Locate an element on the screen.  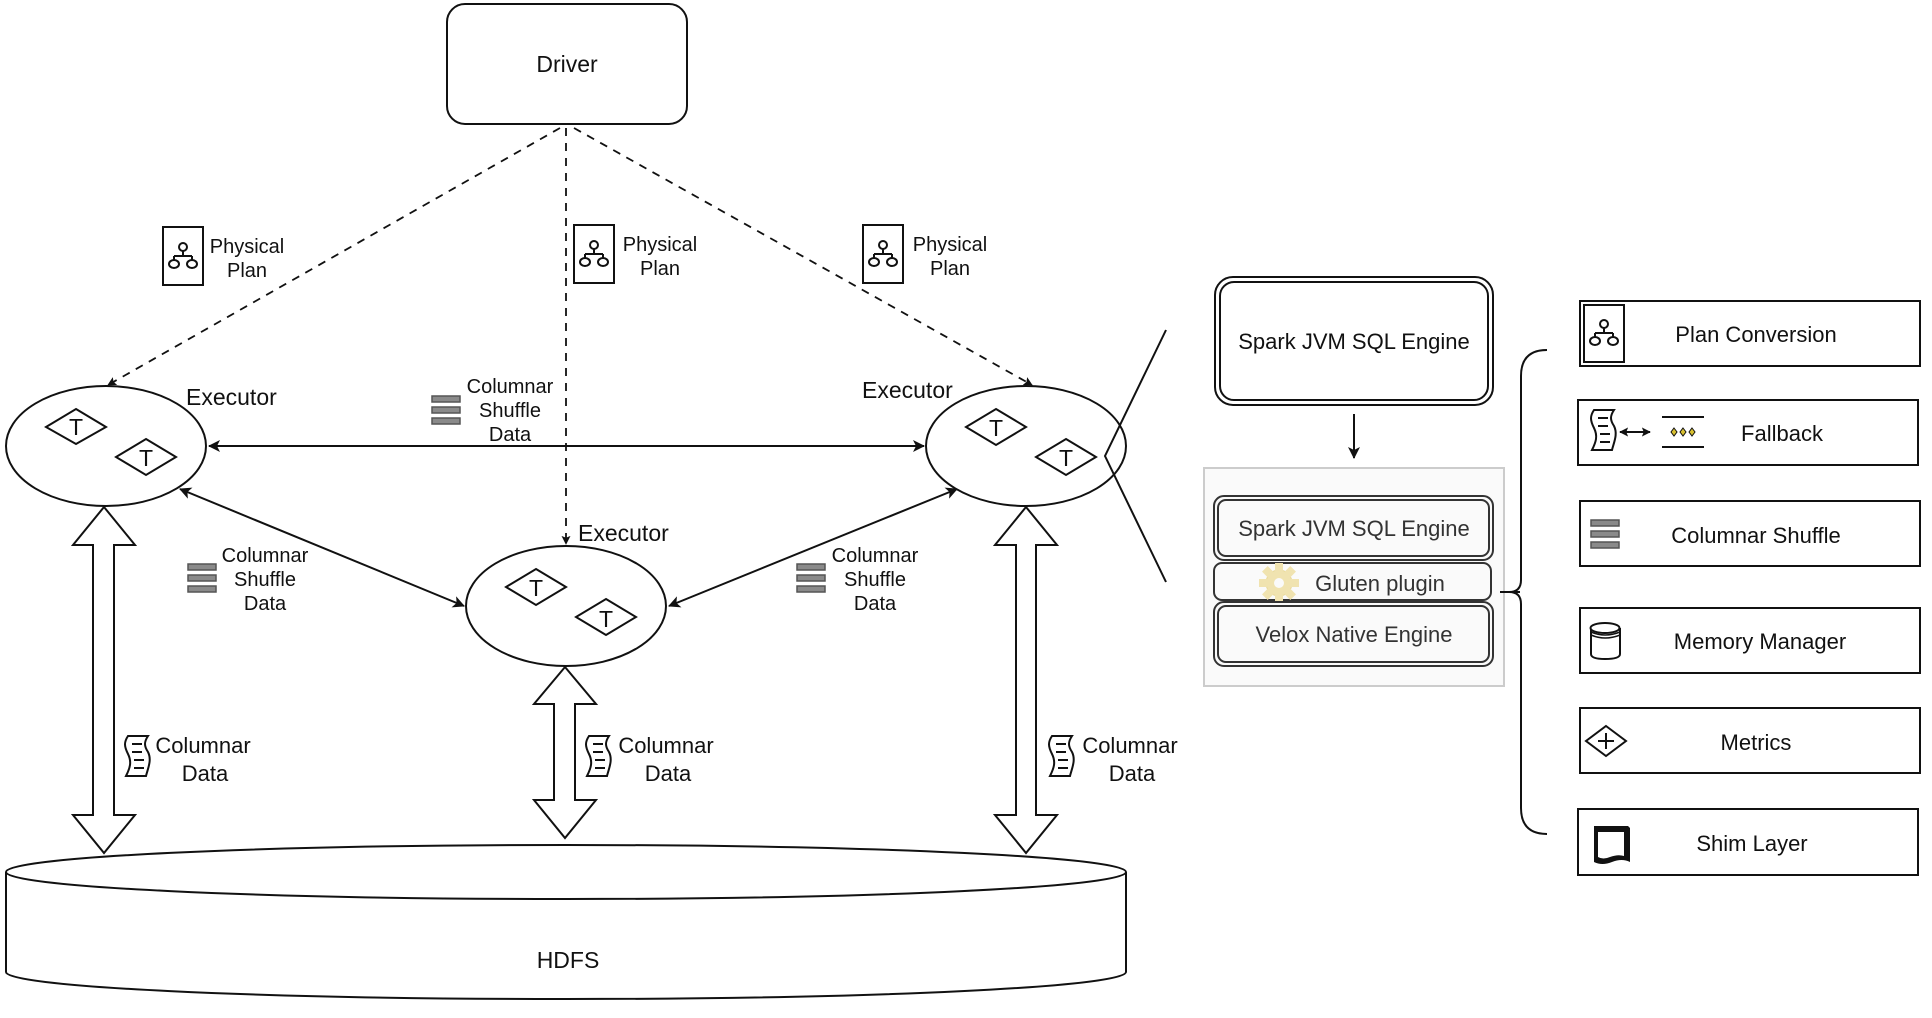
stack-layer-velox: Velox Native Engine is located at coordinates (1353, 634).